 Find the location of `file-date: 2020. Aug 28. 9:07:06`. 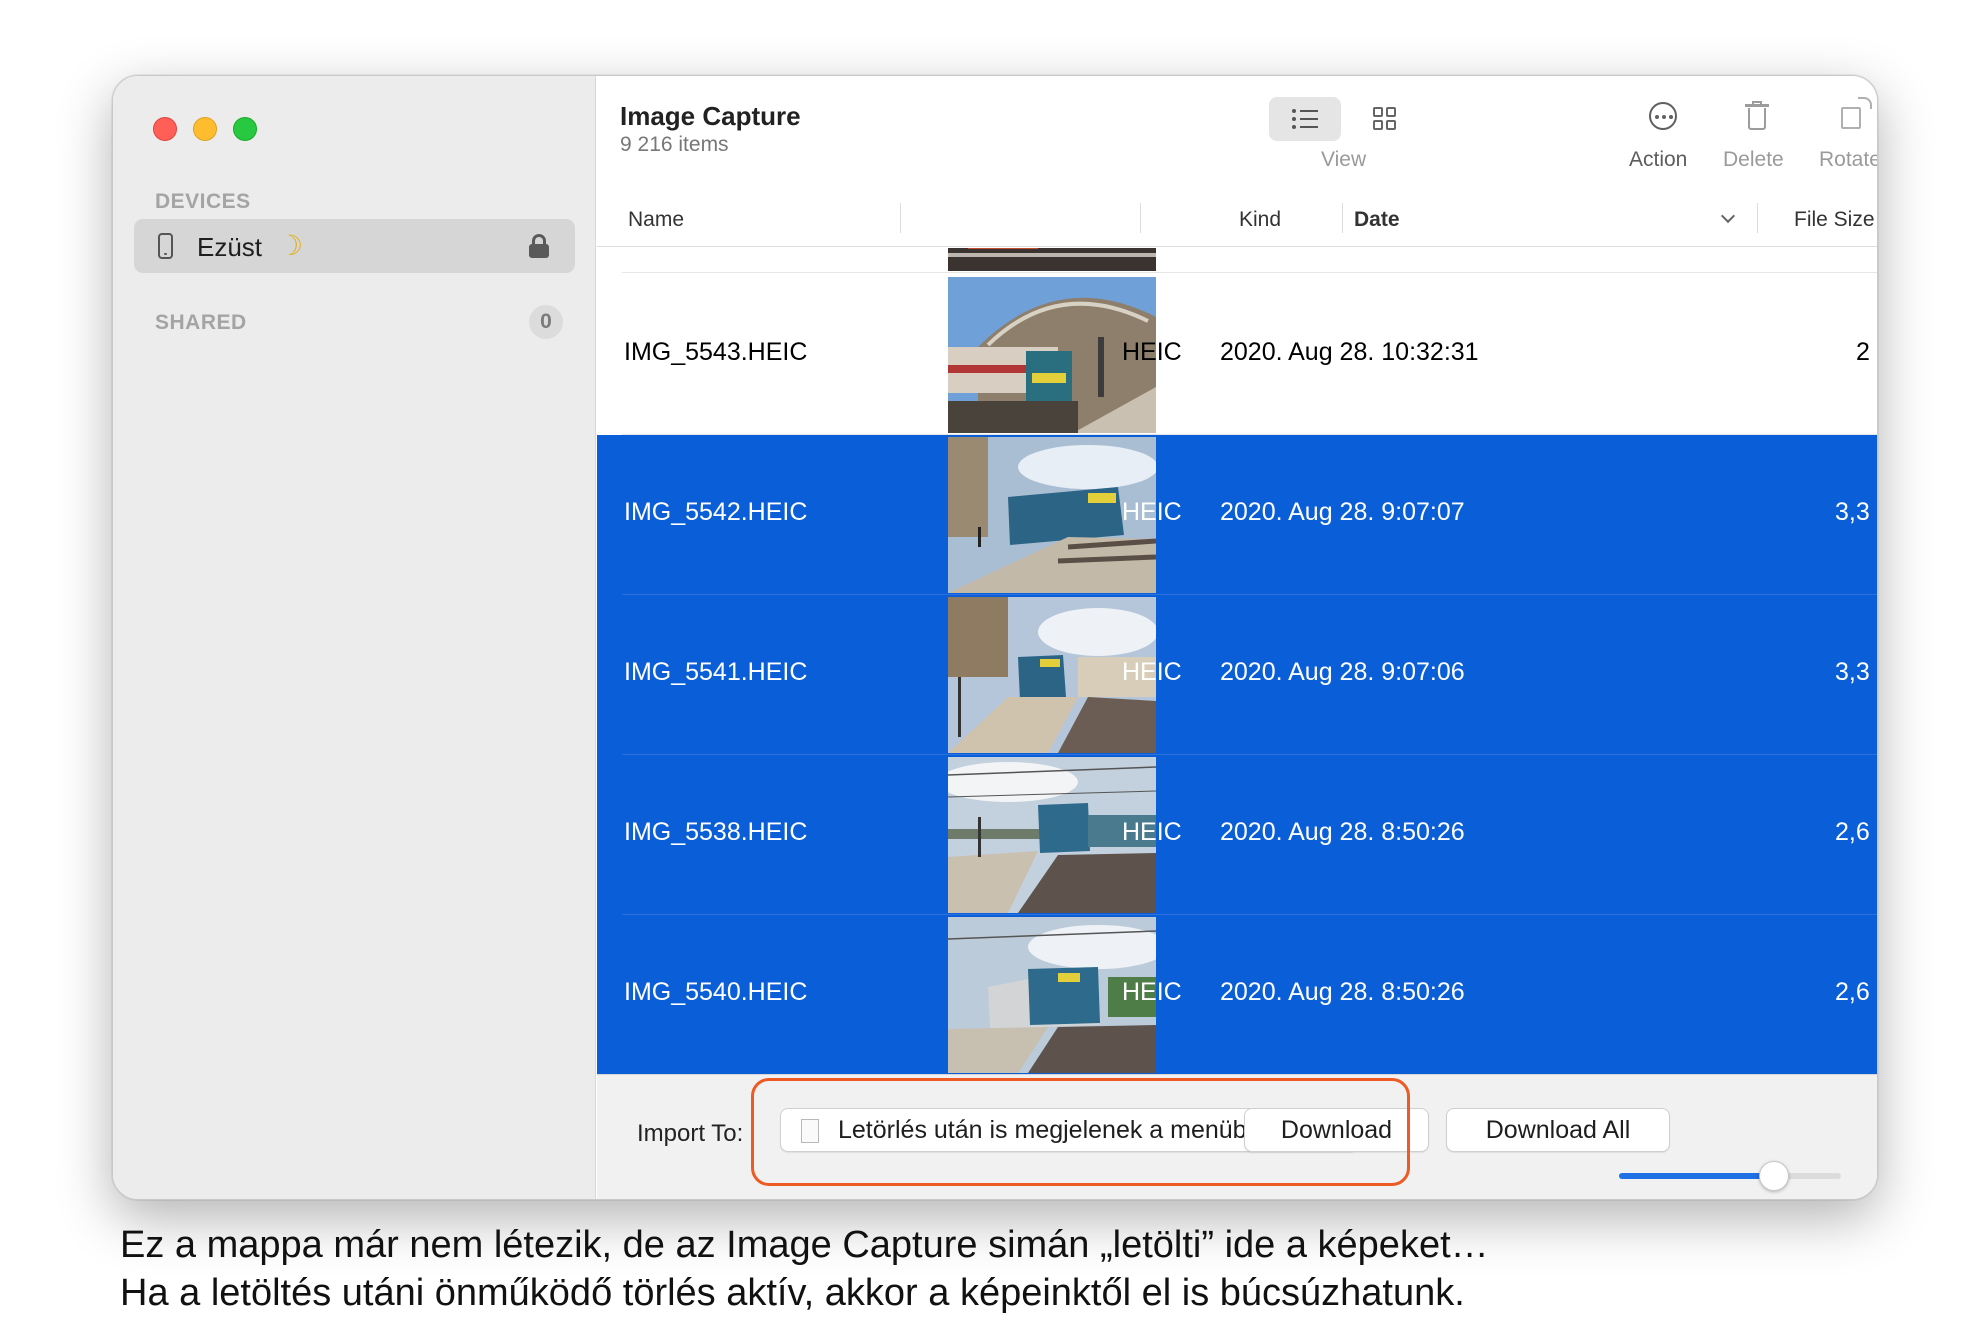

file-date: 2020. Aug 28. 9:07:06 is located at coordinates (1342, 672).